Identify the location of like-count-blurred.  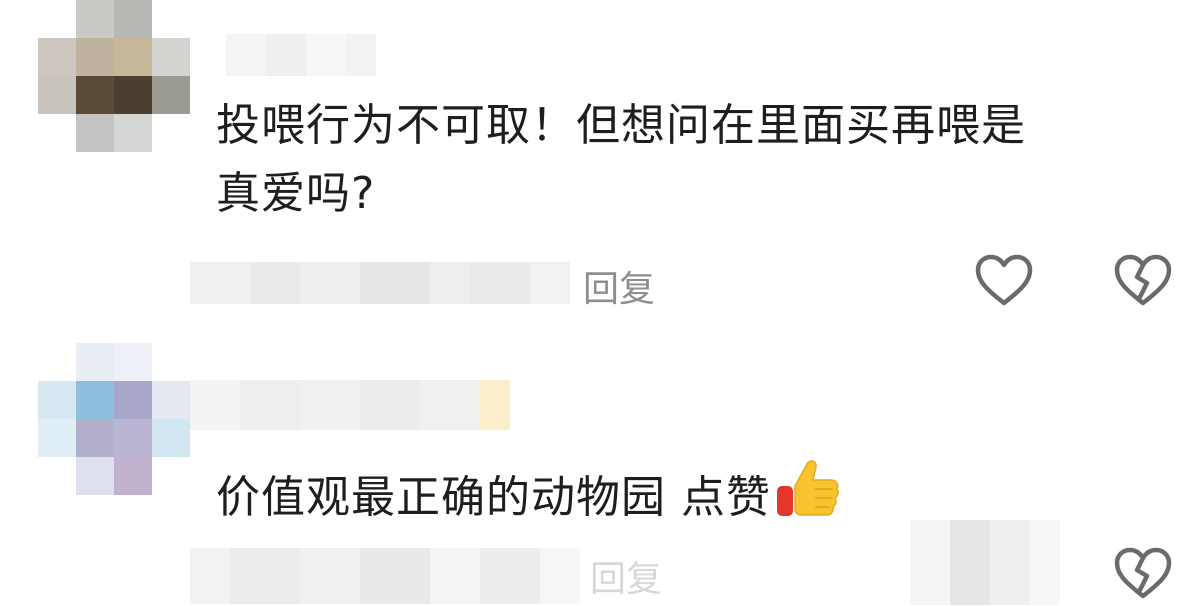
(985, 562).